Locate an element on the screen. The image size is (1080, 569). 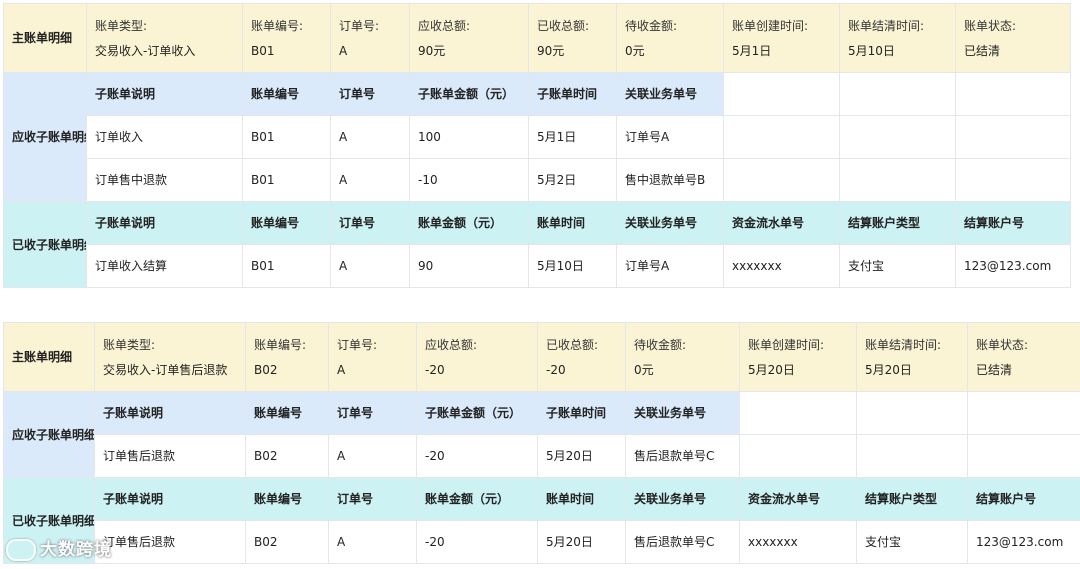
watermark: 大数跨境 is located at coordinates (59, 548).